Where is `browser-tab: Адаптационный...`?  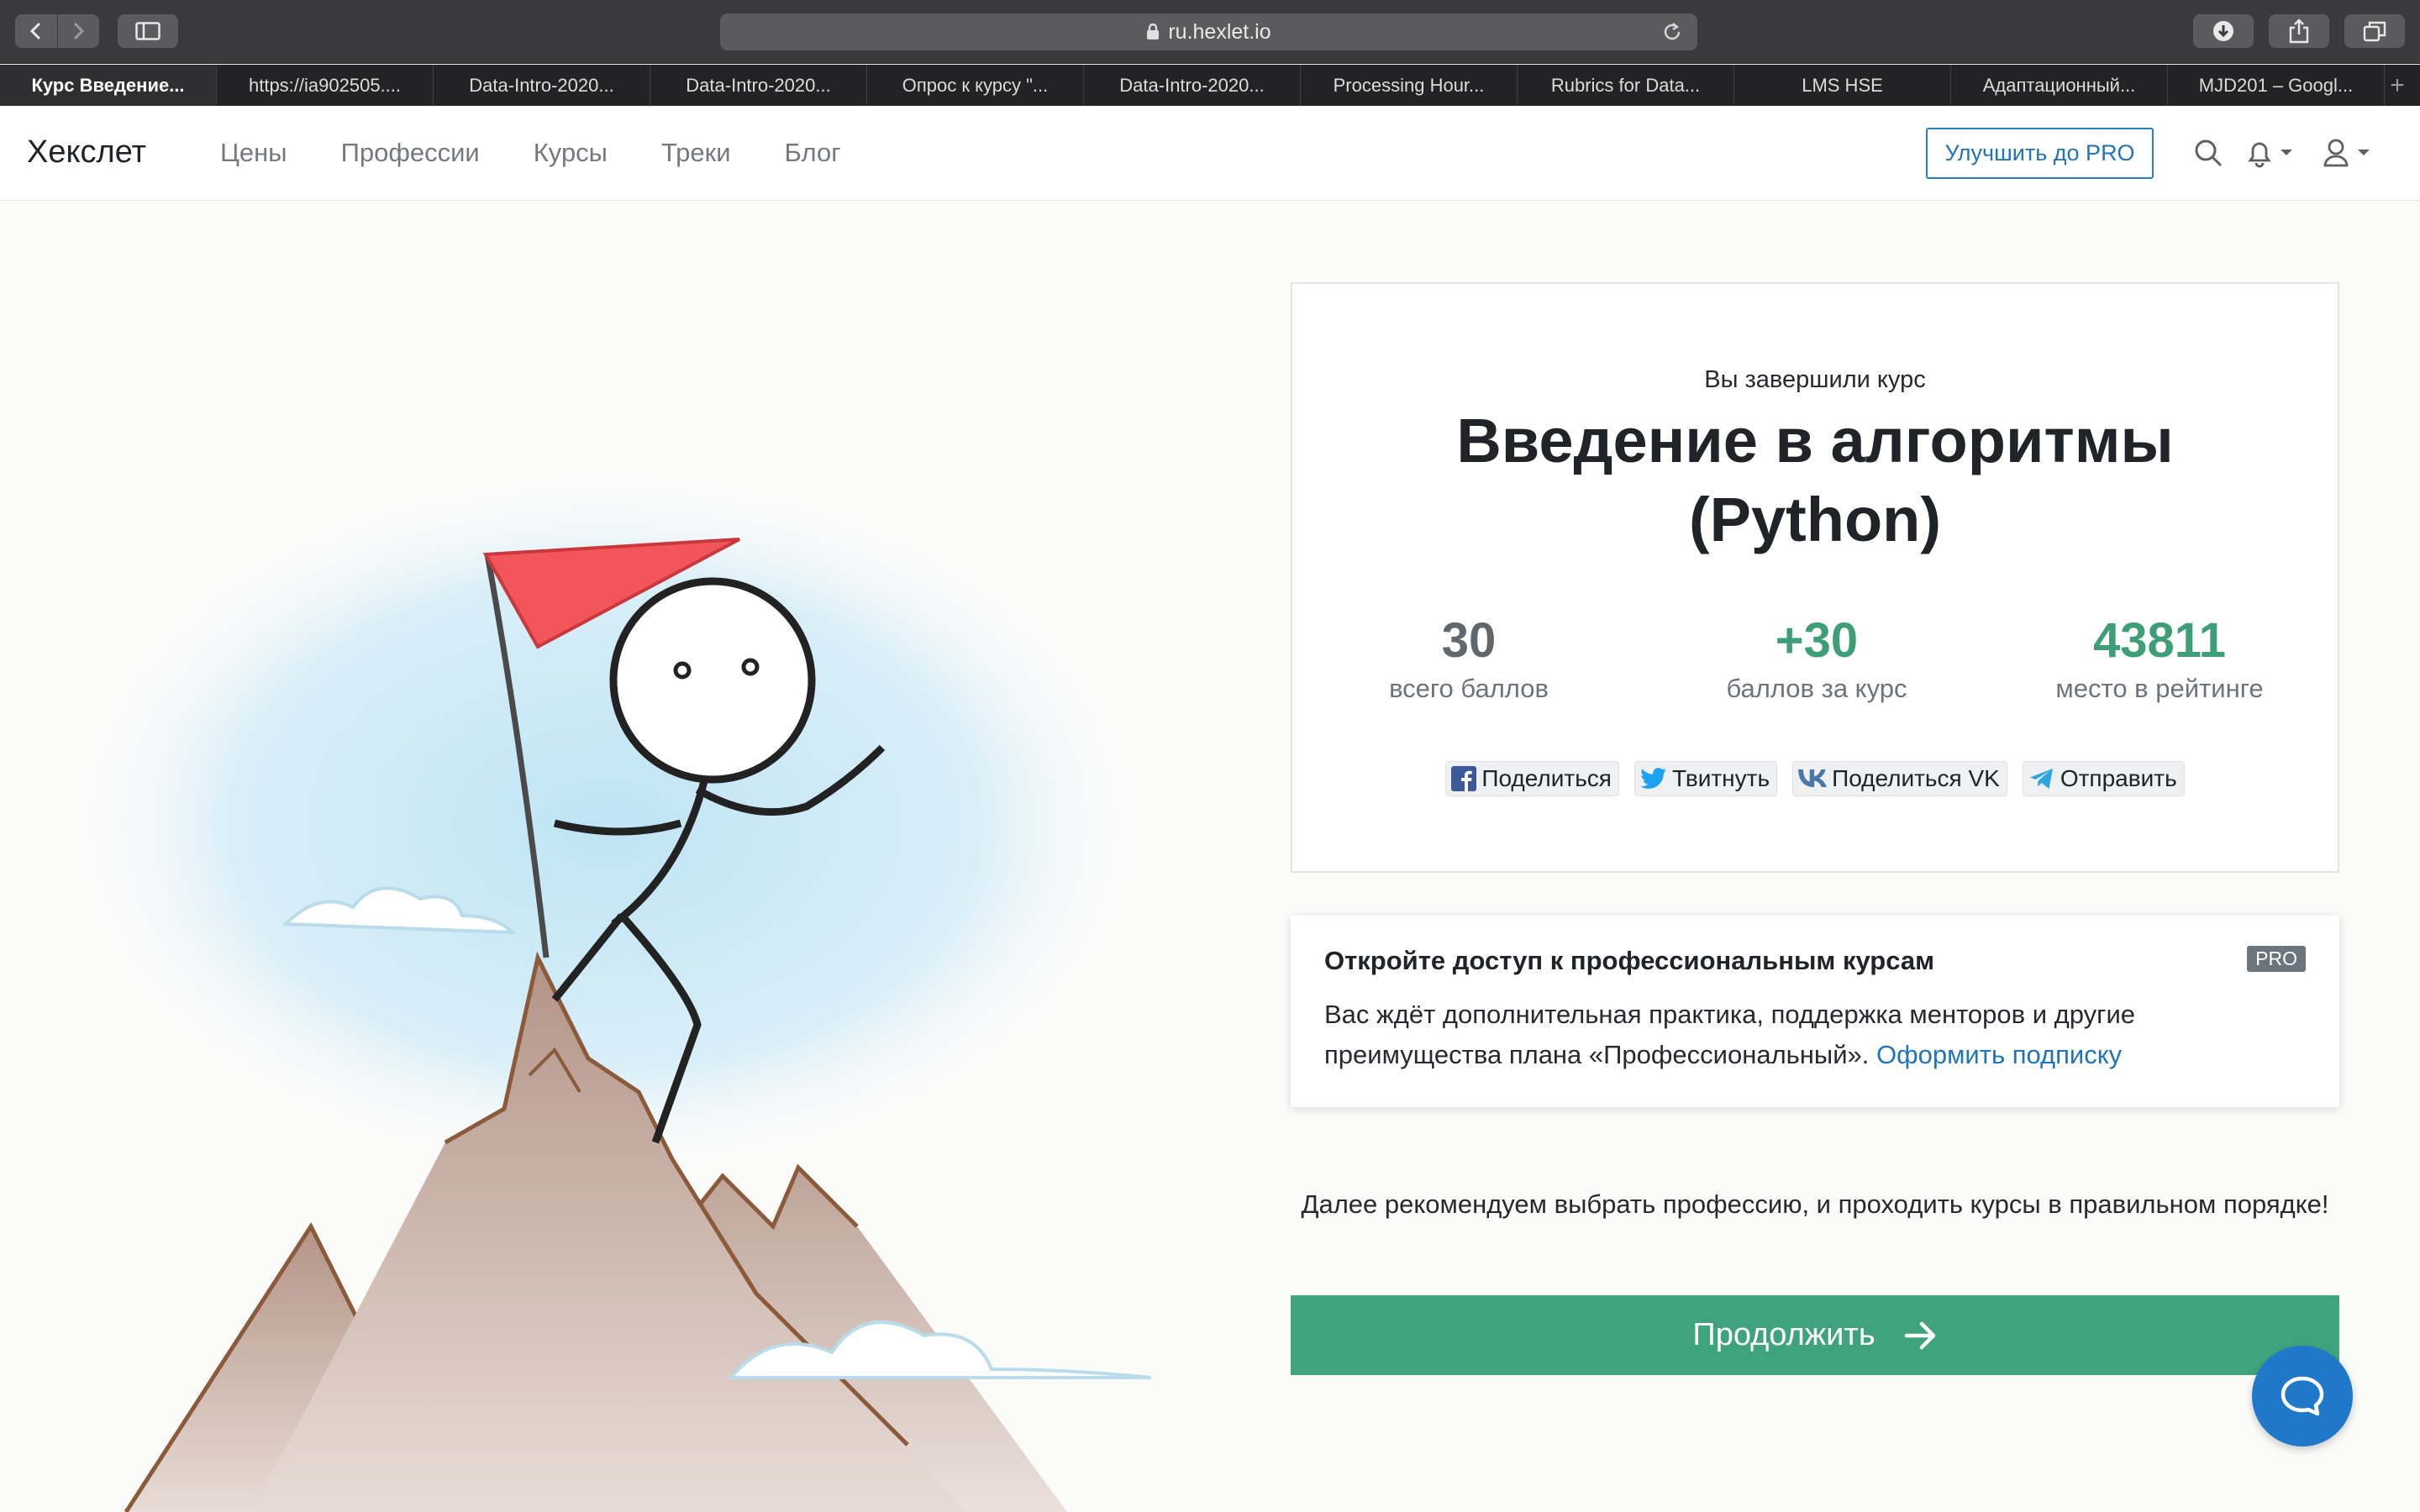 browser-tab: Адаптационный... is located at coordinates (2059, 85).